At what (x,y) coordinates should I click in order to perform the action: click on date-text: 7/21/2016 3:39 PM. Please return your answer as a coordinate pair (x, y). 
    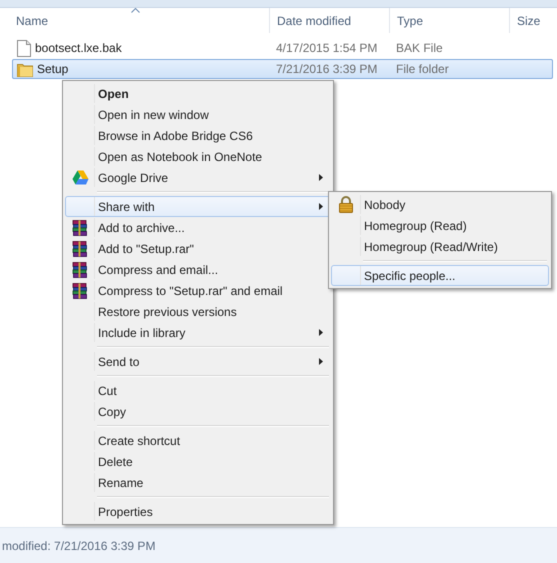
    Looking at the image, I should click on (327, 69).